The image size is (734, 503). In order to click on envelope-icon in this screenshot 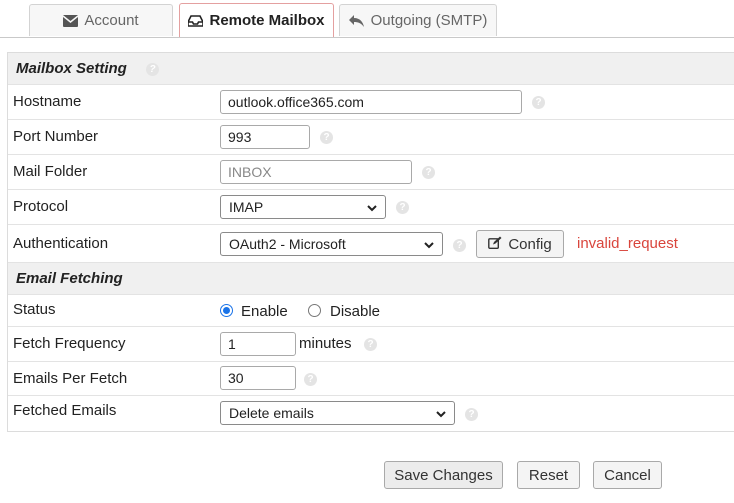, I will do `click(71, 20)`.